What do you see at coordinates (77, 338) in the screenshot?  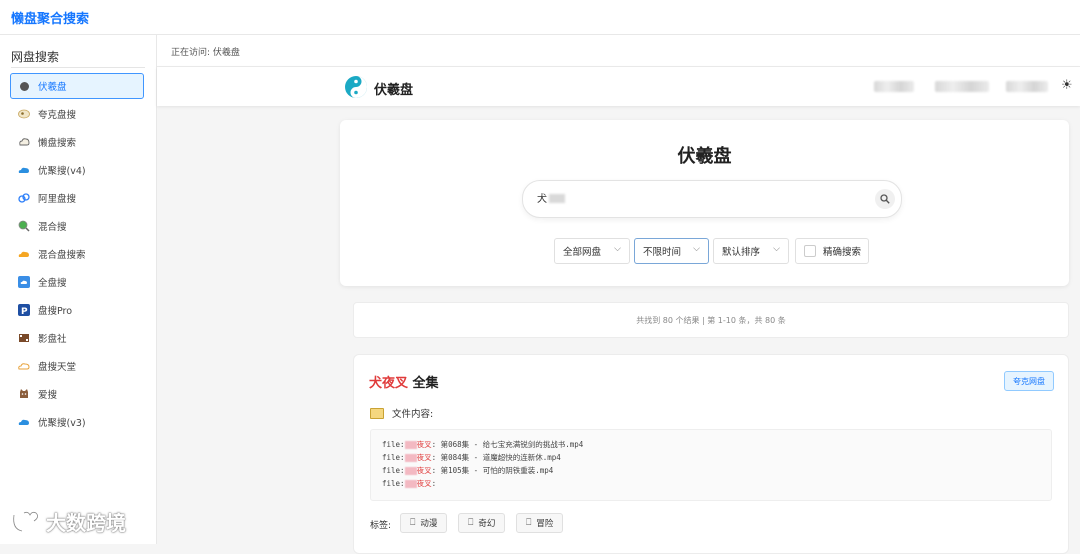 I see `sidebar-item-yingpanshe: 影盘社` at bounding box center [77, 338].